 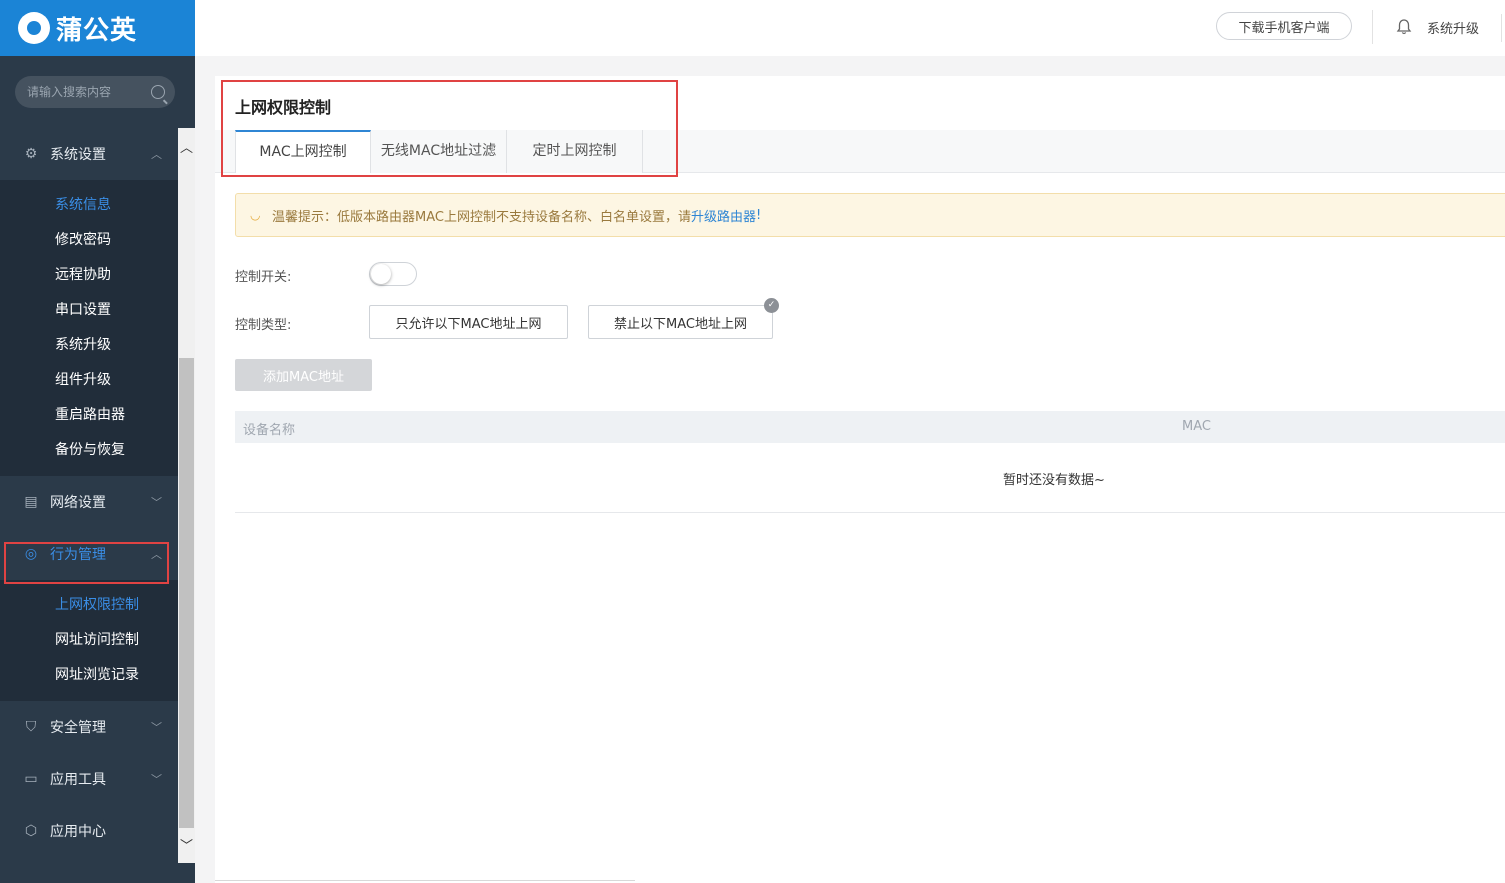 I want to click on switch-label: 控制开关:, so click(x=263, y=277).